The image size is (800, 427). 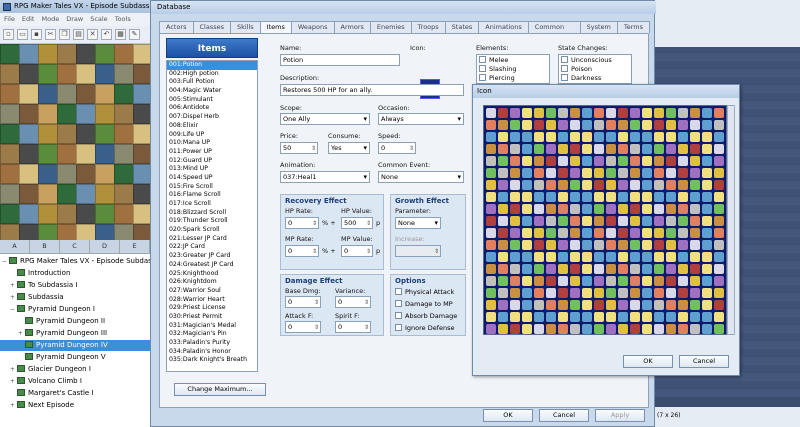 What do you see at coordinates (245, 27) in the screenshot?
I see `tab-skills: Skills` at bounding box center [245, 27].